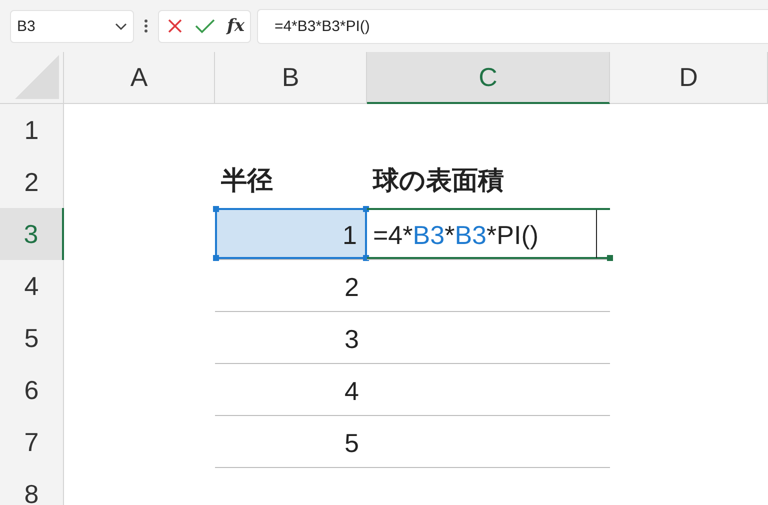 The height and width of the screenshot is (505, 768). What do you see at coordinates (205, 26) in the screenshot?
I see `checkmark-icon` at bounding box center [205, 26].